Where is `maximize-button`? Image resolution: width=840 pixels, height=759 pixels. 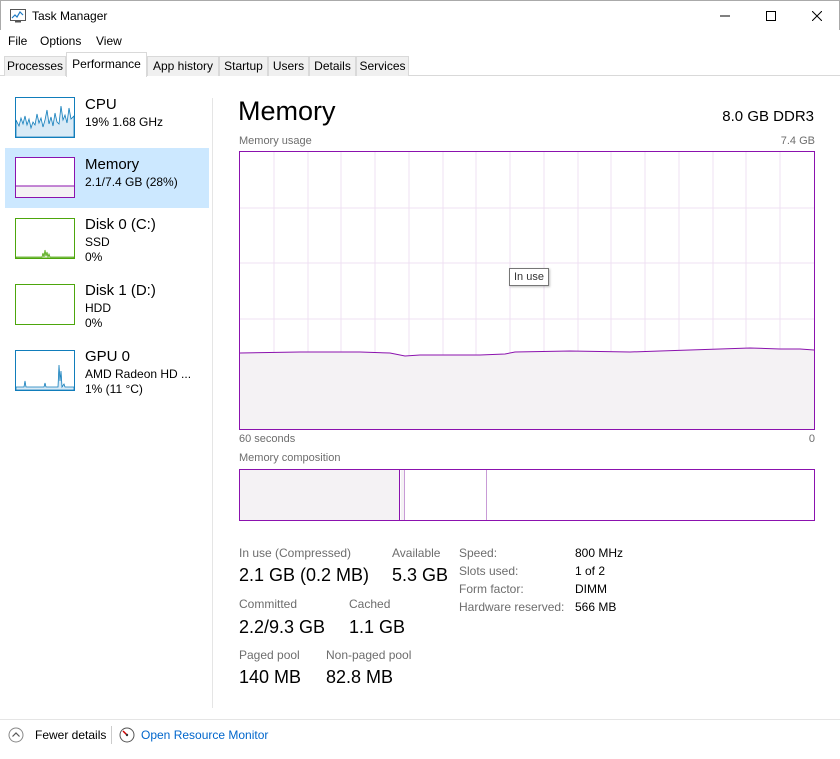 maximize-button is located at coordinates (771, 16).